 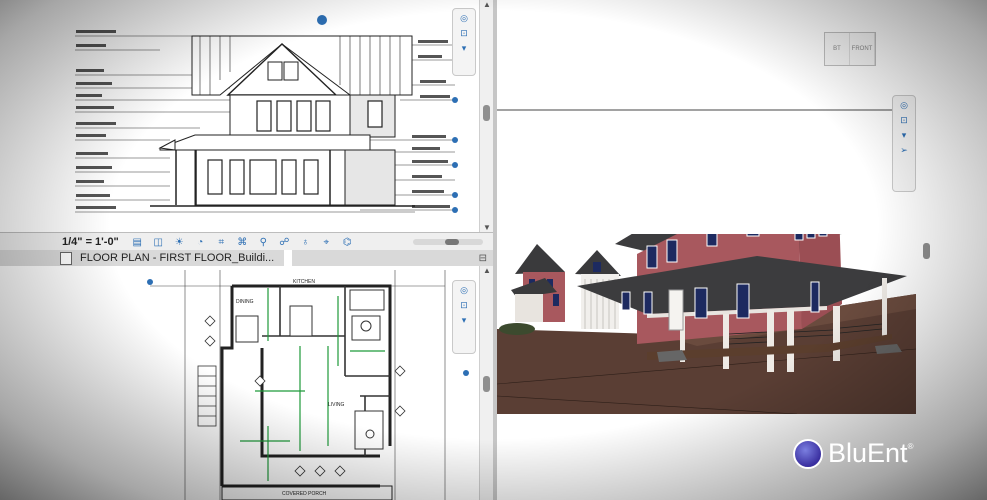 I want to click on show-crop-icon: ⌘, so click(x=242, y=242).